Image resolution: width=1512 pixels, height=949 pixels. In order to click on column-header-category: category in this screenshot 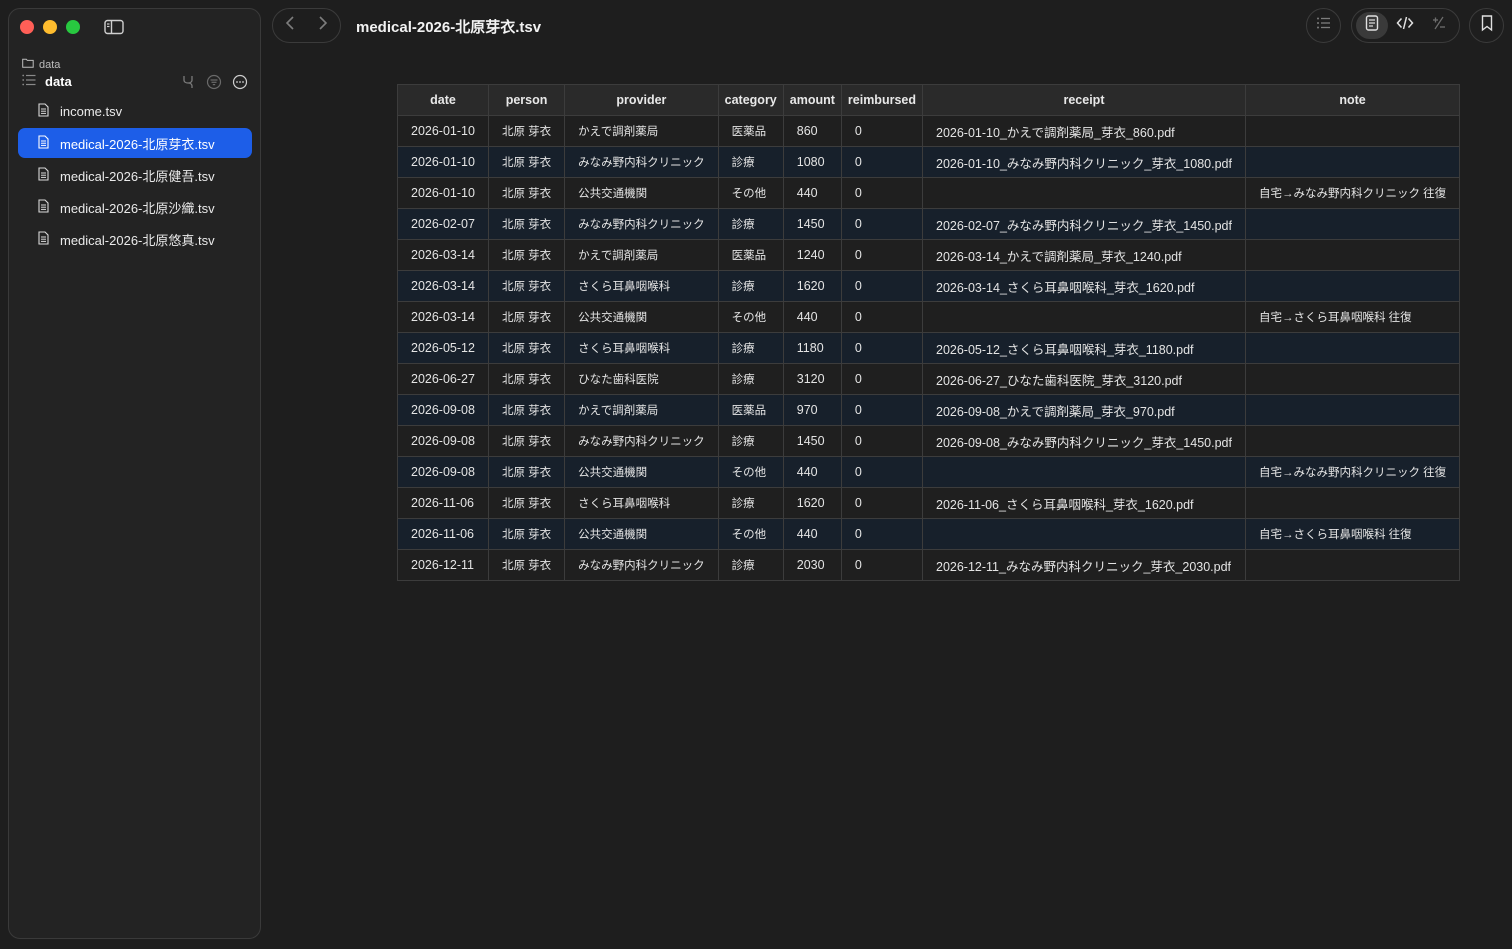, I will do `click(750, 100)`.